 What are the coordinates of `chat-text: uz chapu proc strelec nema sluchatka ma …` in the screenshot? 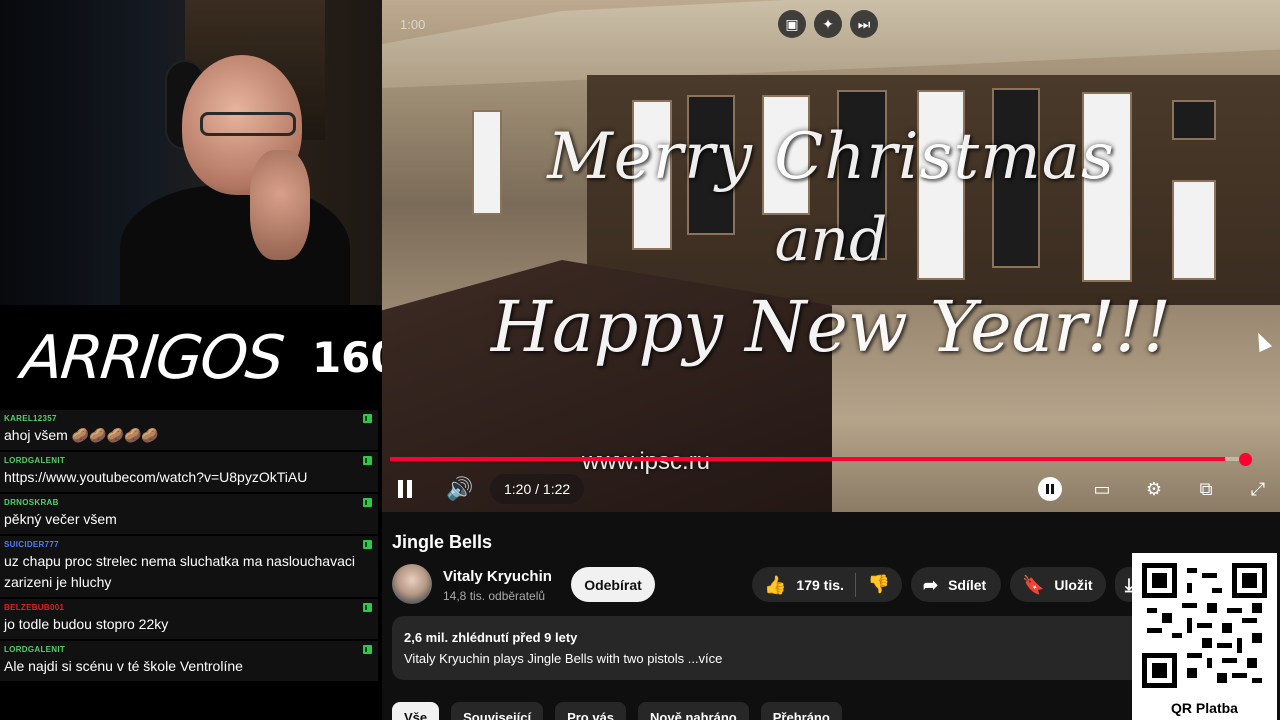 It's located at (179, 571).